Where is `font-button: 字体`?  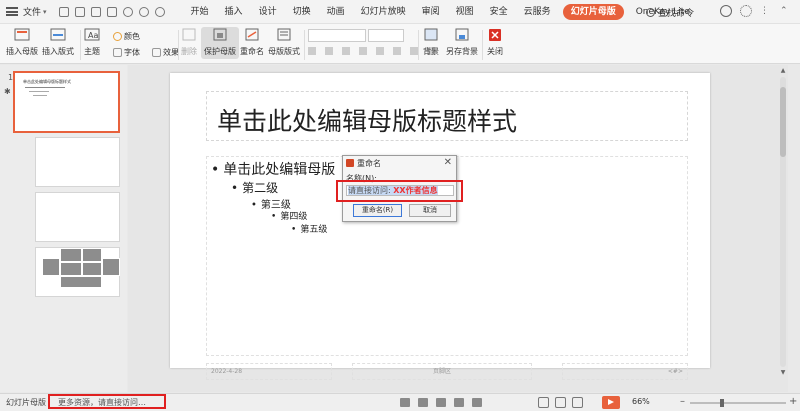 font-button: 字体 is located at coordinates (126, 52).